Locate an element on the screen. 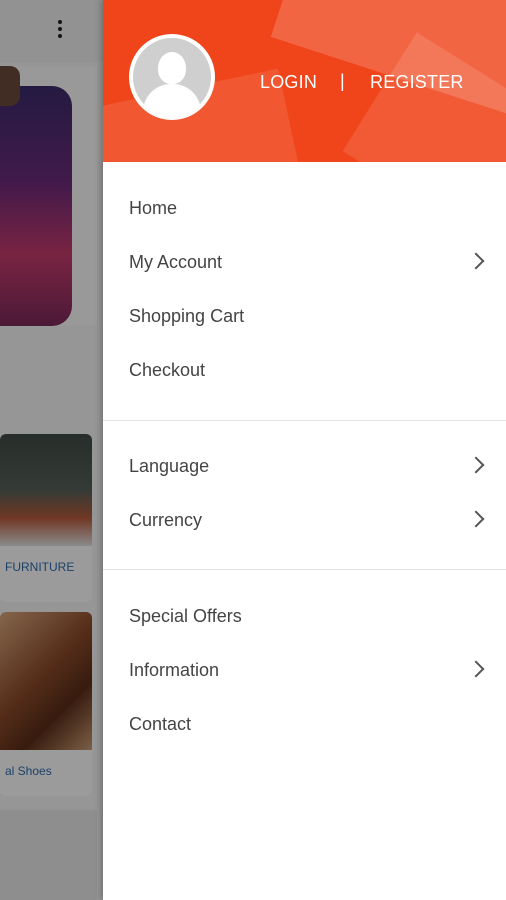 This screenshot has height=900, width=506. menu-item-label: My Account is located at coordinates (176, 262).